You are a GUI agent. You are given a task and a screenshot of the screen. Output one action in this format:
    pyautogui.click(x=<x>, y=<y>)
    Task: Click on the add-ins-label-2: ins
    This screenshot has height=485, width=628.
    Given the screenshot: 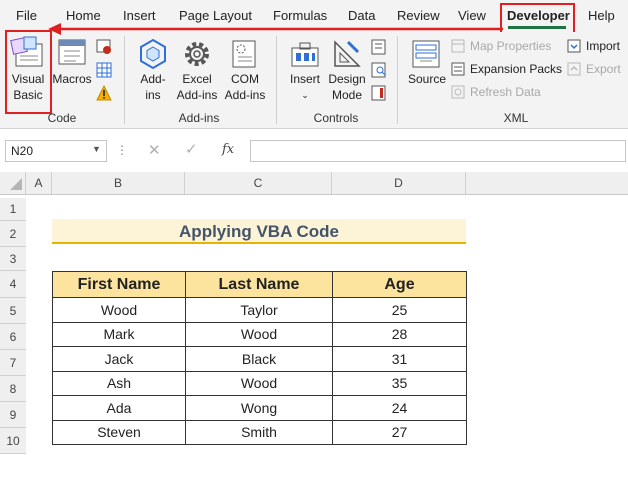 What is the action you would take?
    pyautogui.click(x=153, y=95)
    